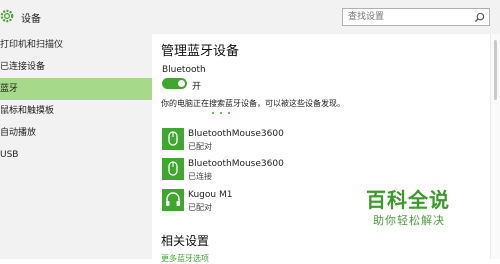 The width and height of the screenshot is (500, 264). I want to click on title-bar: 设备, so click(250, 17).